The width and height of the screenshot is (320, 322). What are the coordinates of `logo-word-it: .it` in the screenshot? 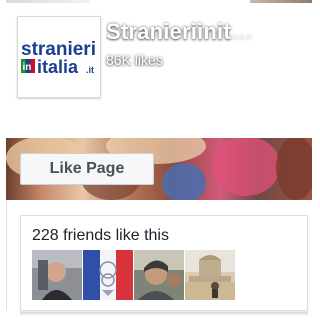 It's located at (90, 70).